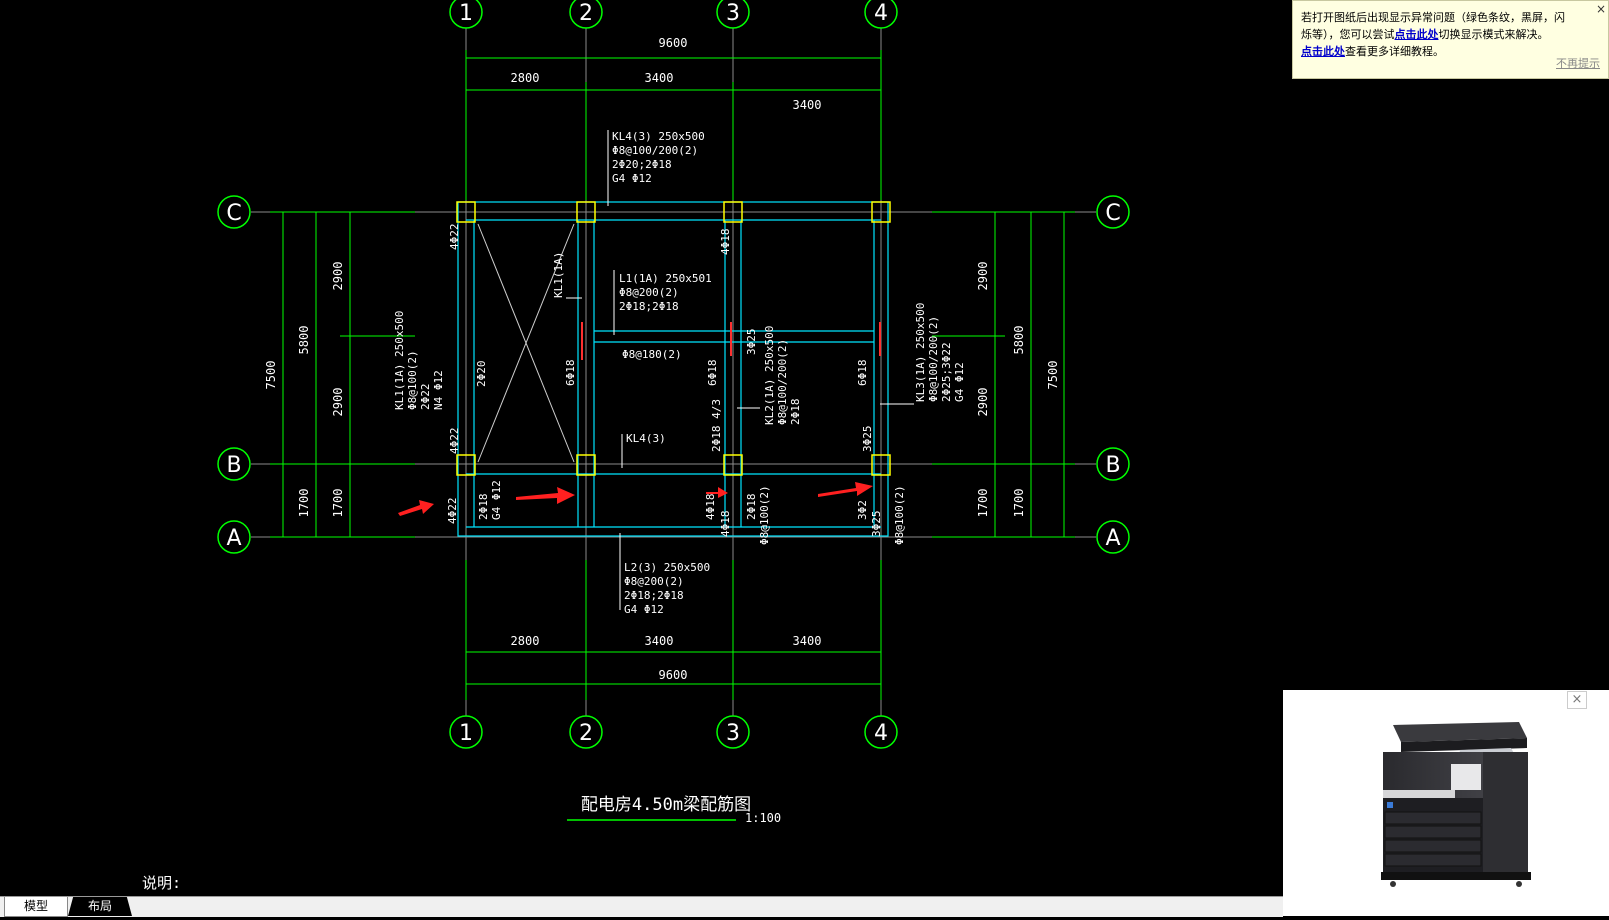 This screenshot has width=1609, height=920. I want to click on dim-left-part-3: 1700, so click(338, 503).